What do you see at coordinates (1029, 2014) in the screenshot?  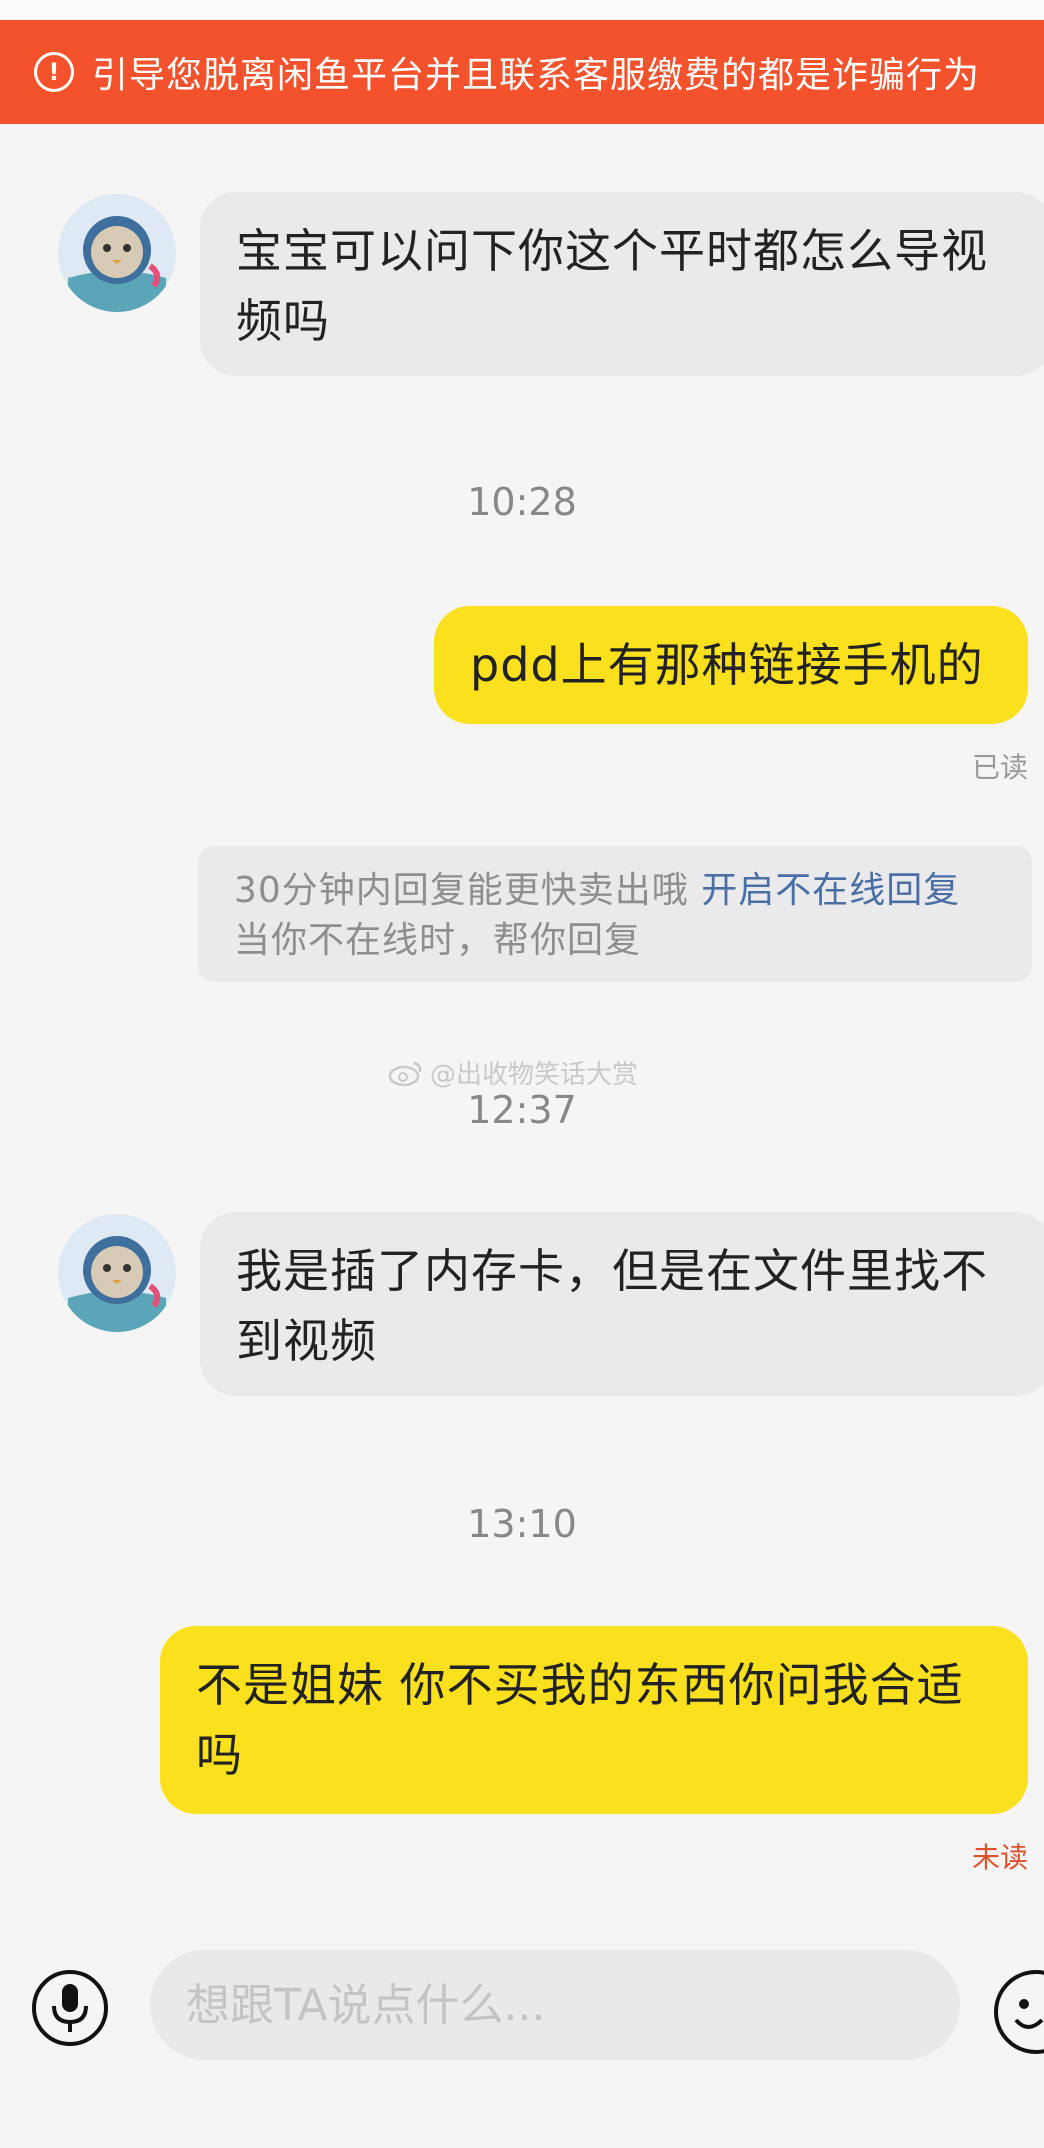 I see `emoji-icon` at bounding box center [1029, 2014].